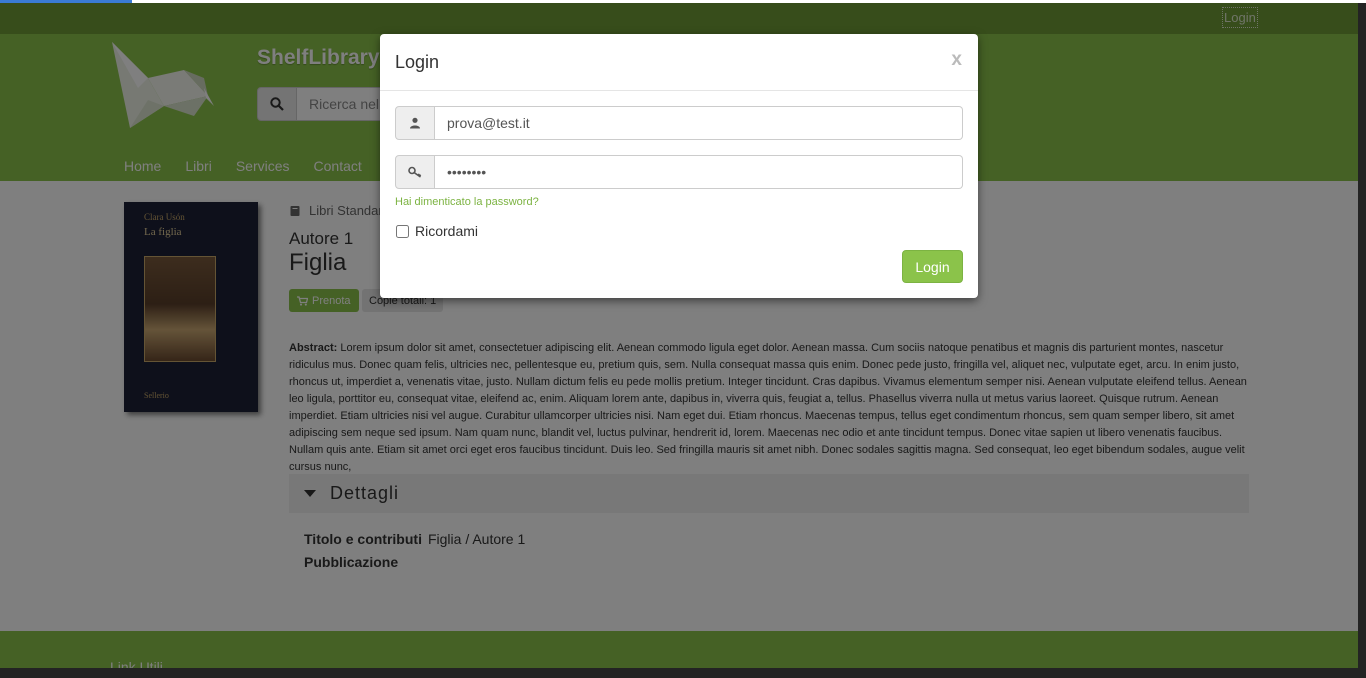 The width and height of the screenshot is (1366, 678). I want to click on remember-me: Ricordami, so click(436, 231).